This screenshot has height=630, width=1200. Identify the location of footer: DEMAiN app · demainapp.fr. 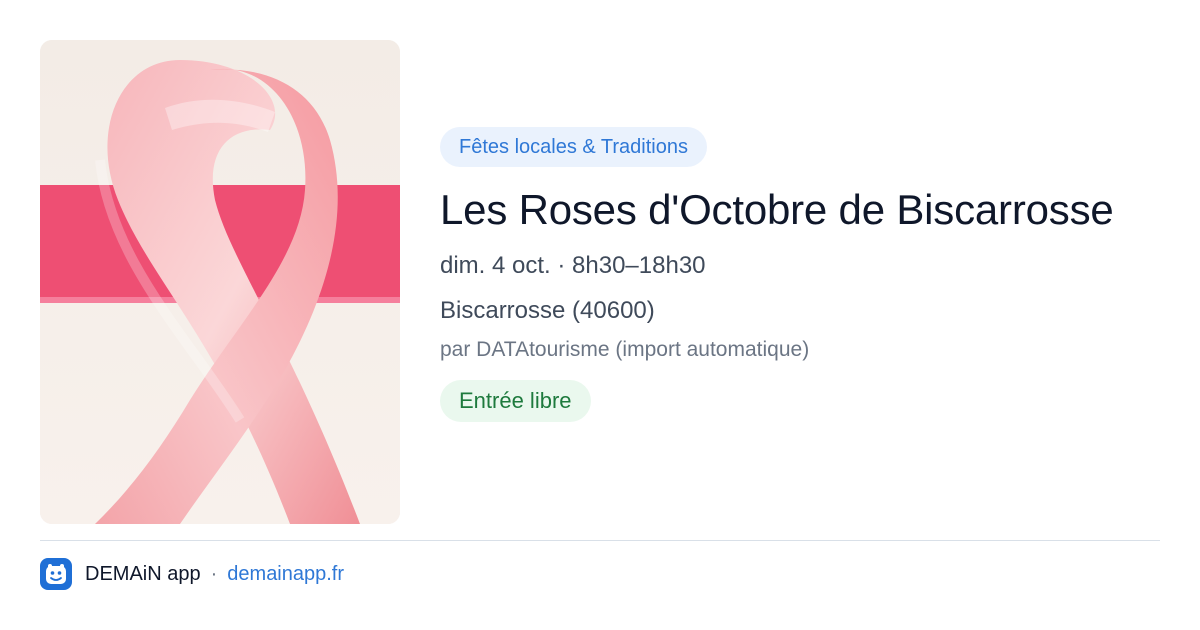
(192, 574).